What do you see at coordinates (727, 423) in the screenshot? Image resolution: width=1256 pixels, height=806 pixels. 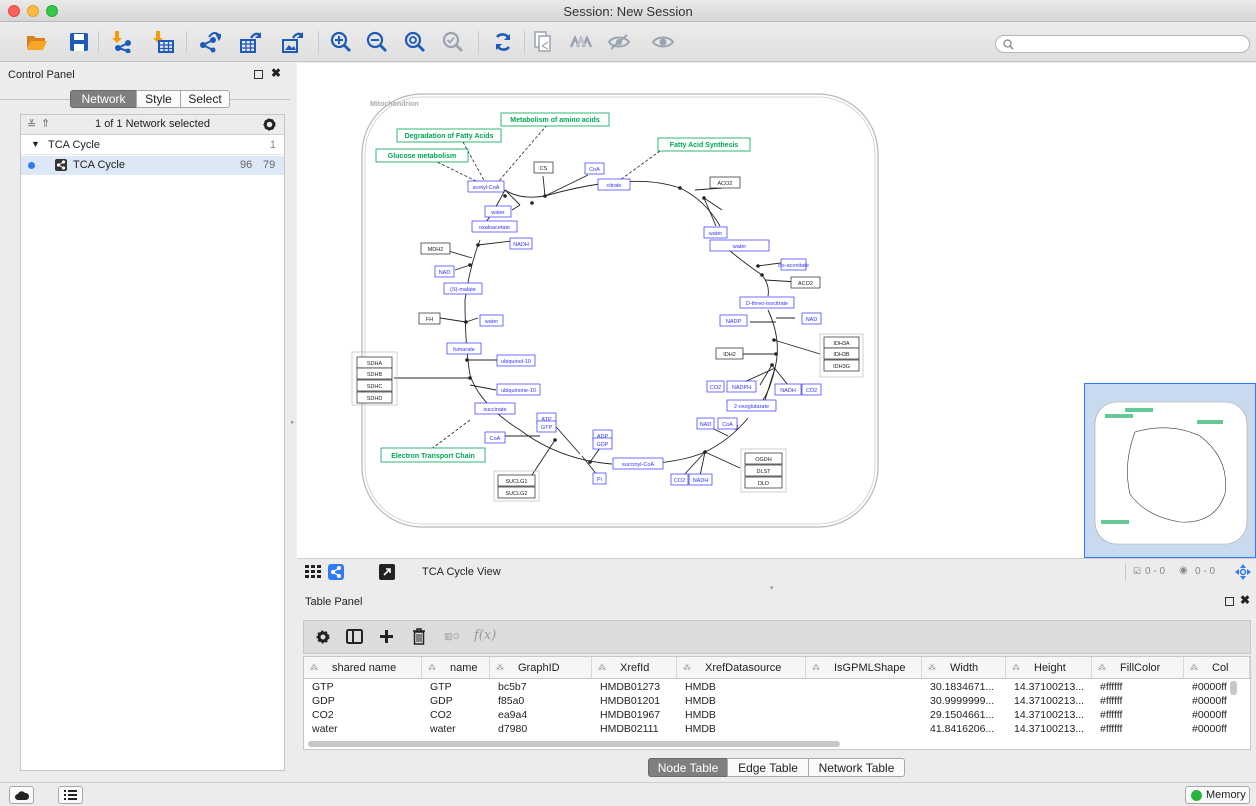 I see `metabolite-node: CoA` at bounding box center [727, 423].